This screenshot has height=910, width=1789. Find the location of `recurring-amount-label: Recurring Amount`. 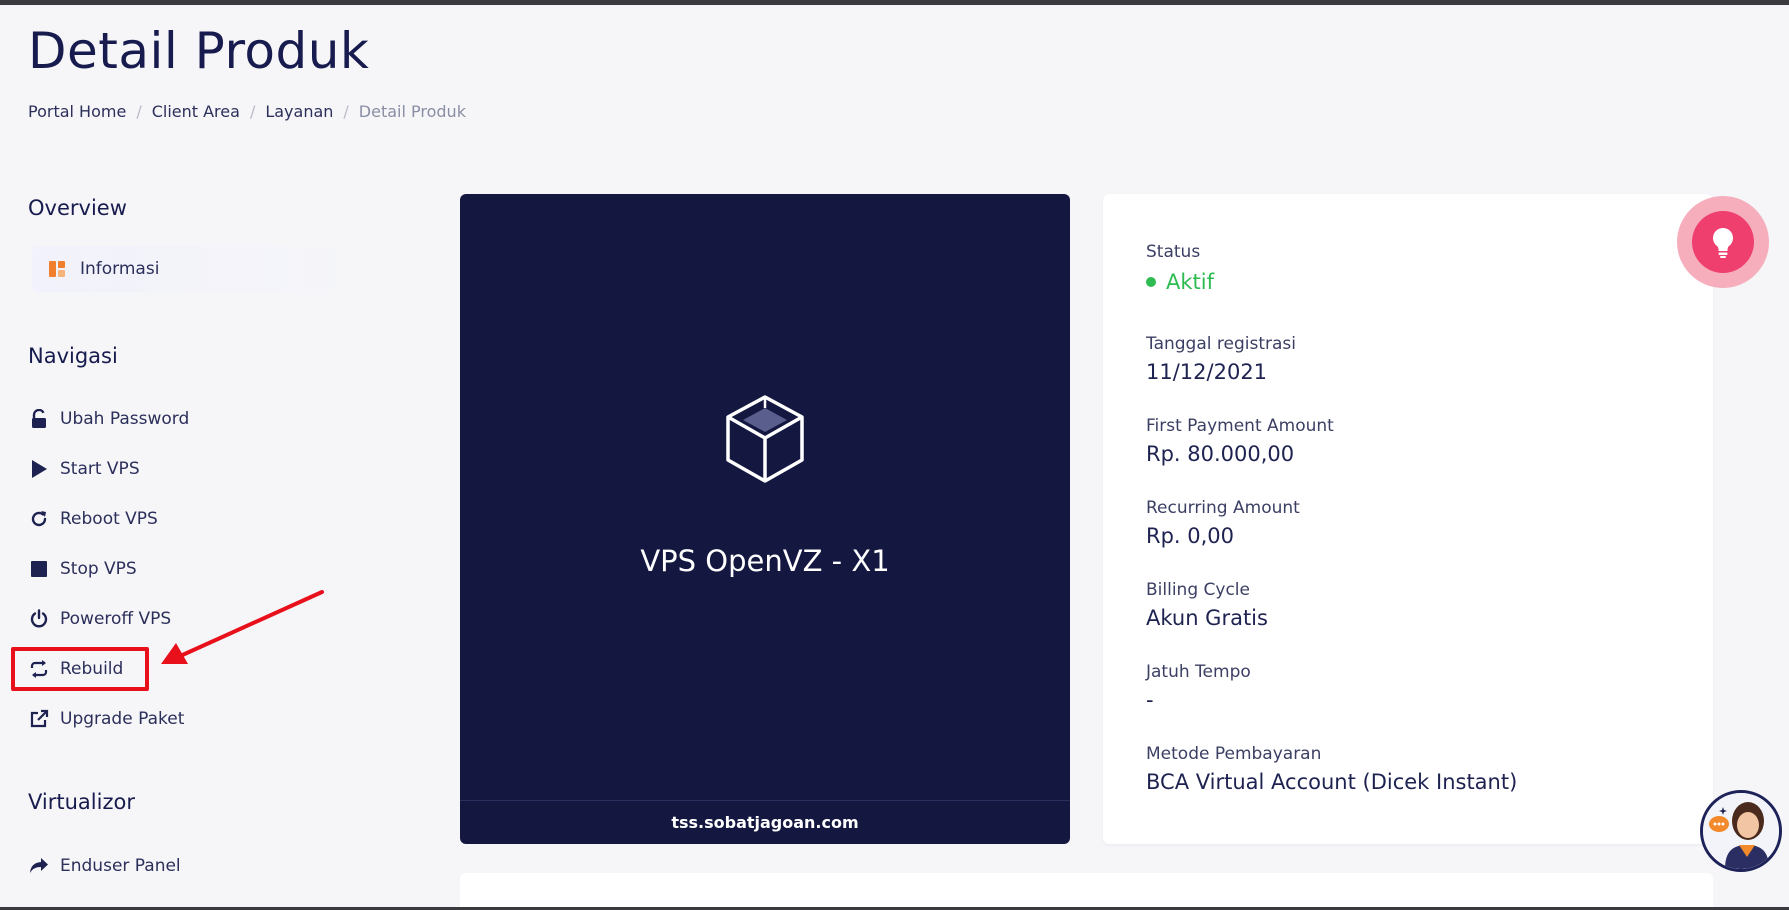

recurring-amount-label: Recurring Amount is located at coordinates (1223, 508).